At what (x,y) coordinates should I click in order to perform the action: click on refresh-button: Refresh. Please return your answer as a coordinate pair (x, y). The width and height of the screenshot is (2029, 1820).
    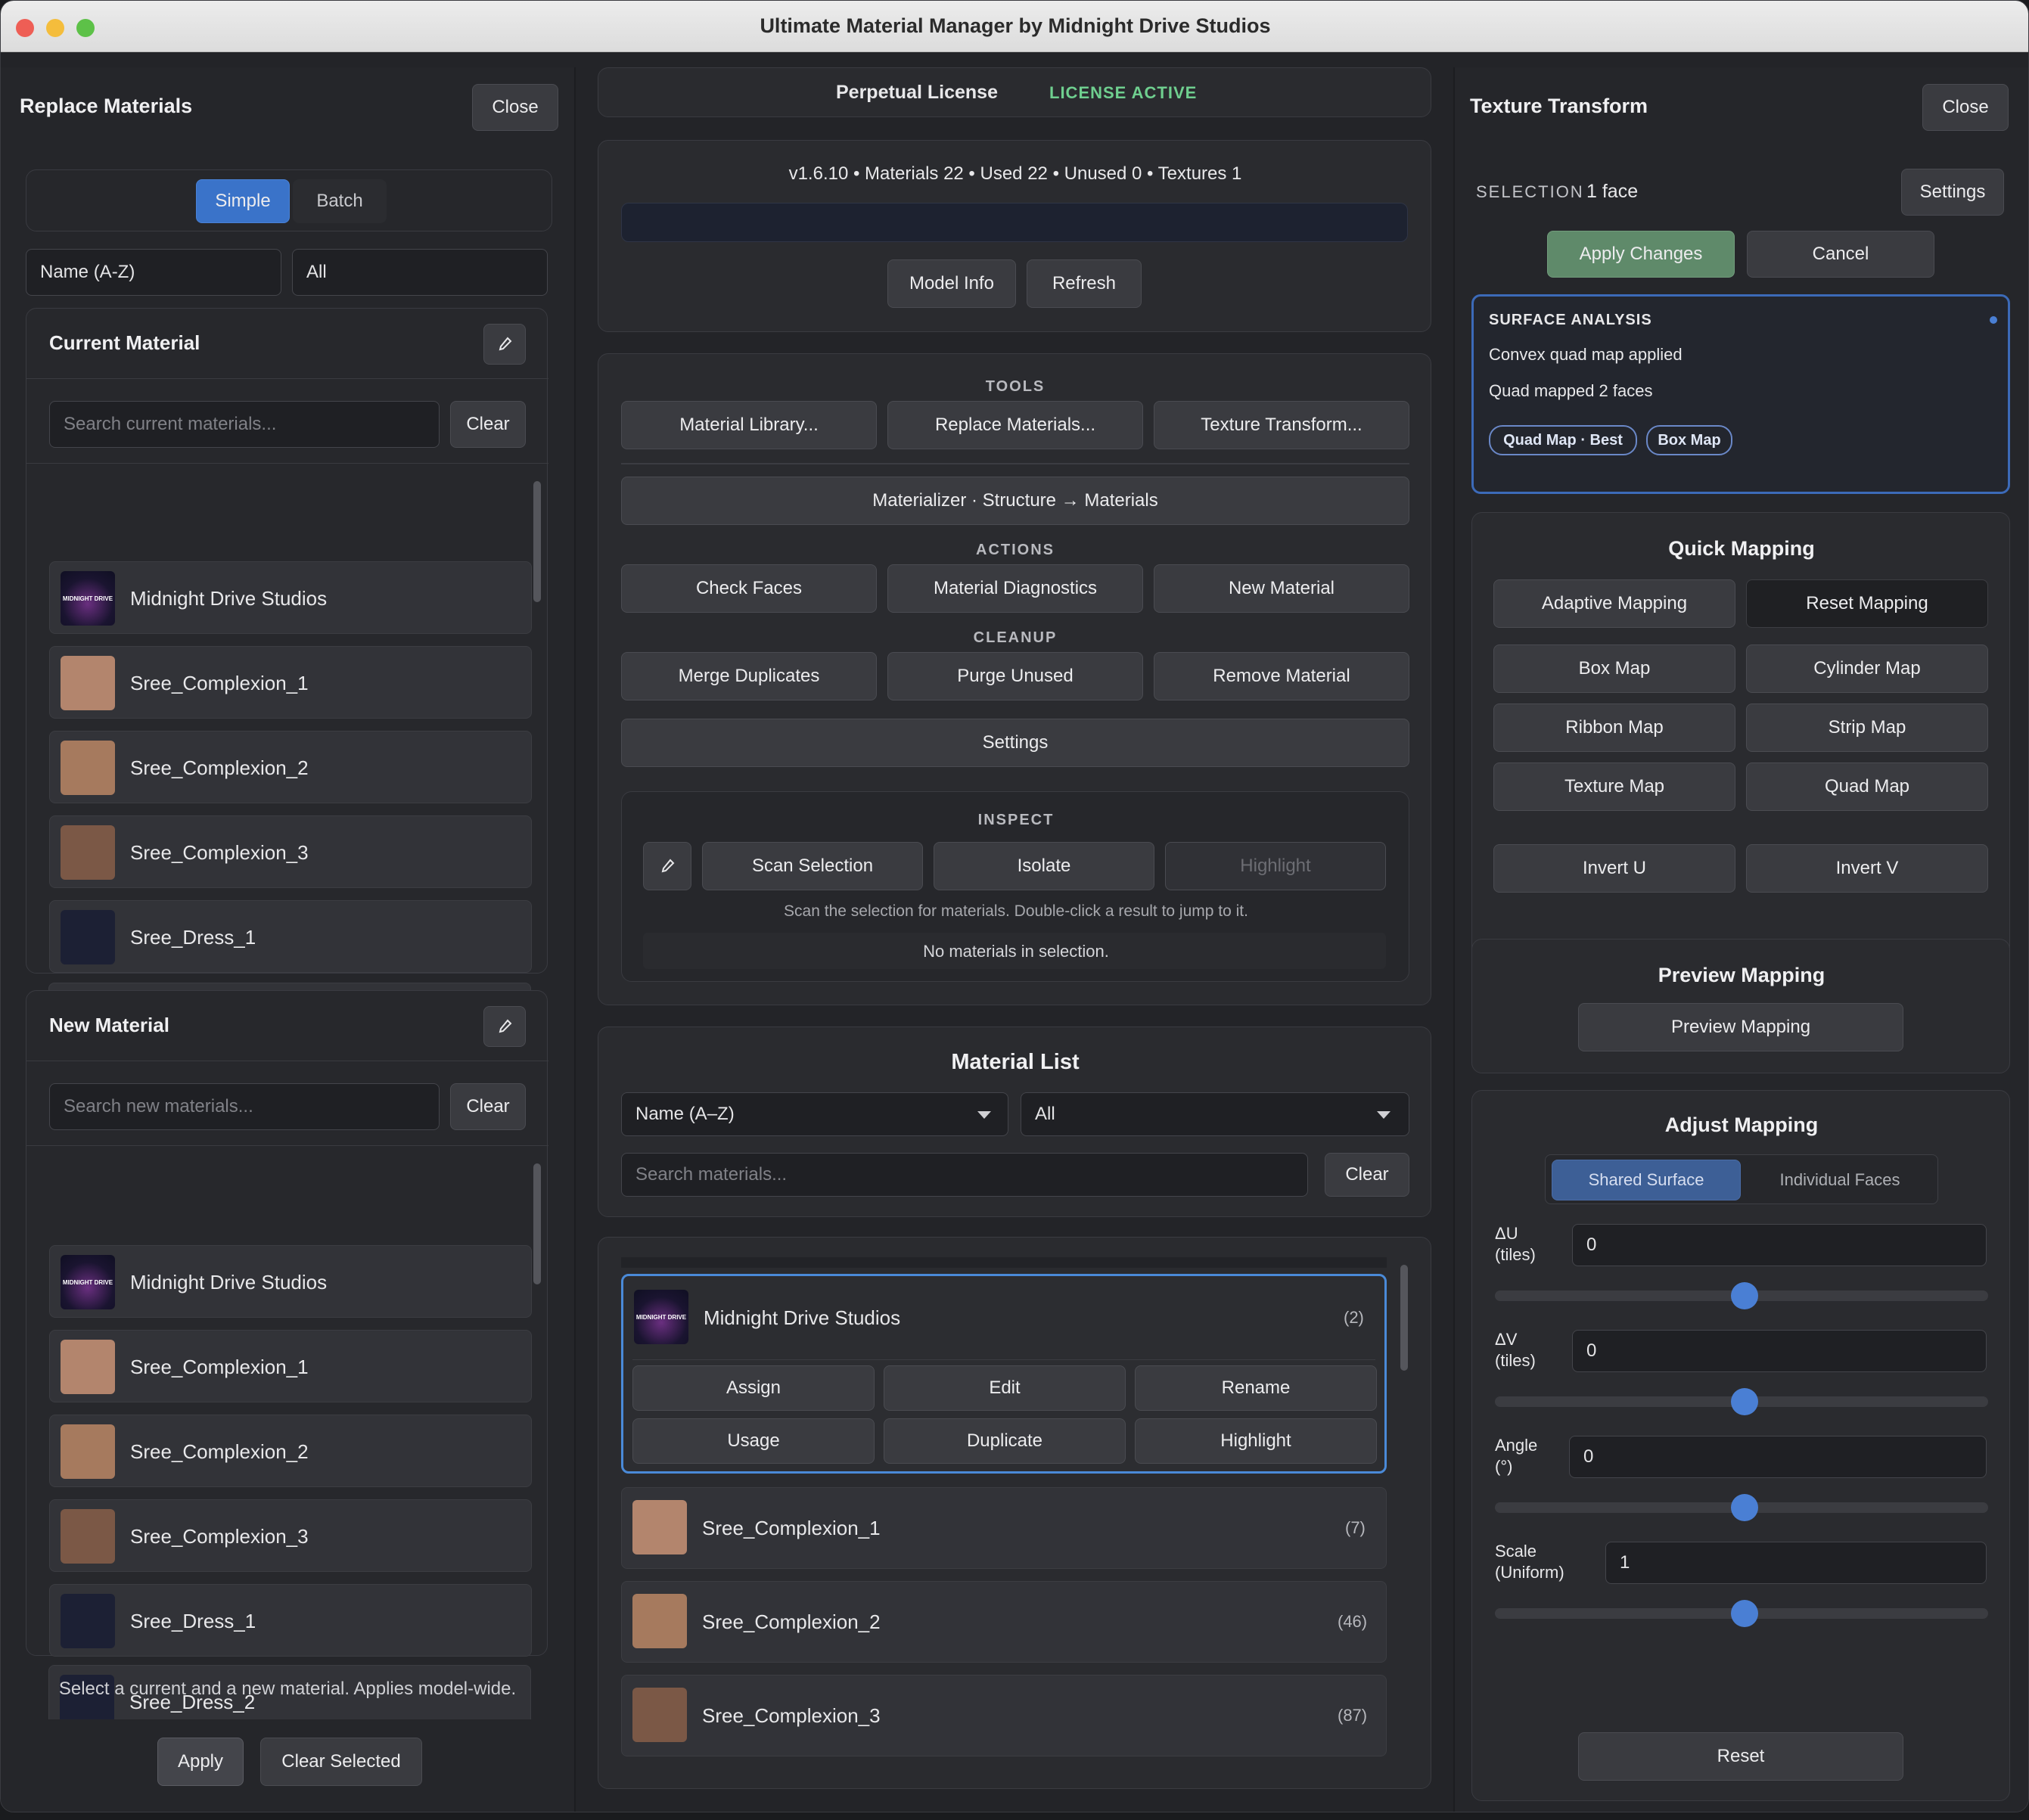
    Looking at the image, I should click on (1084, 283).